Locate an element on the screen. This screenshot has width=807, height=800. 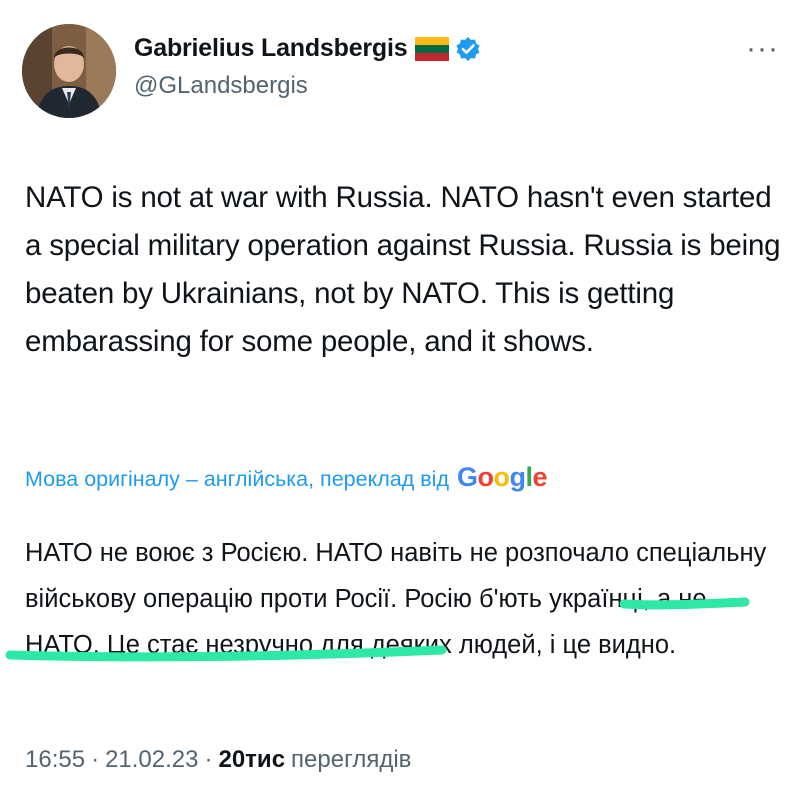
avatar-photo is located at coordinates (69, 71).